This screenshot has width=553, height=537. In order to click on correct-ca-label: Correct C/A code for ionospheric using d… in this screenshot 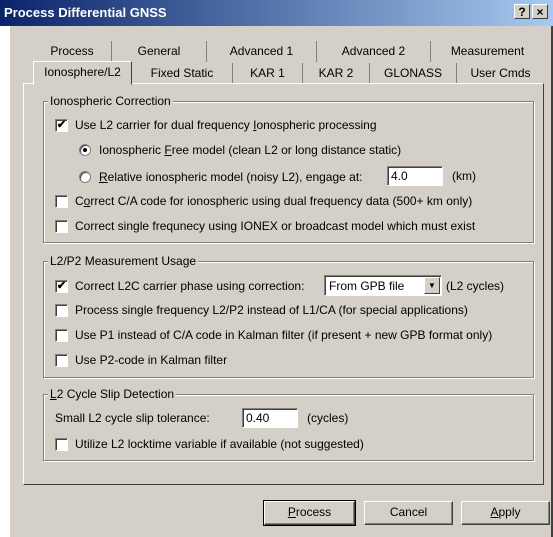, I will do `click(274, 201)`.